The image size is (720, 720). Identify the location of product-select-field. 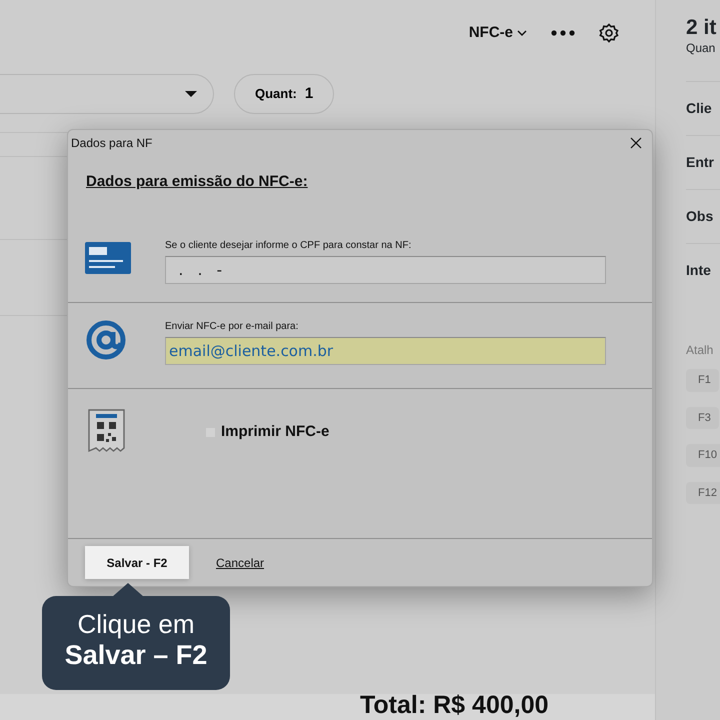
(107, 94).